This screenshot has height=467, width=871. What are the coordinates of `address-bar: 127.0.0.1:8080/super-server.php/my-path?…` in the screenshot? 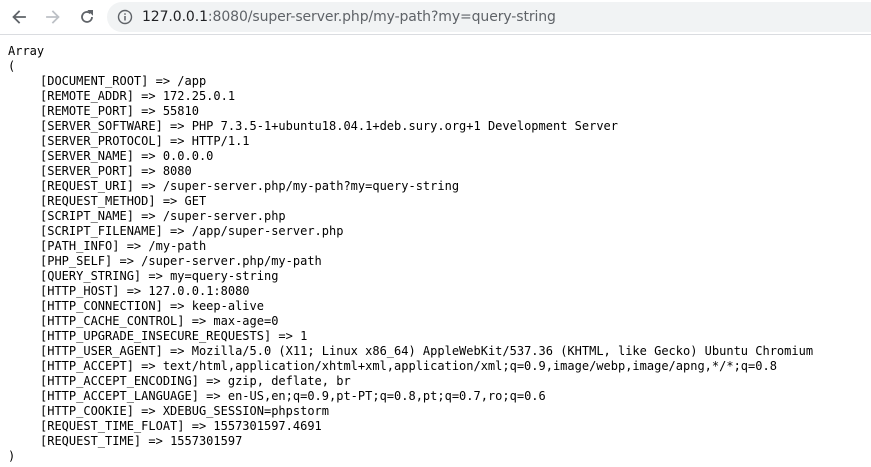 It's located at (489, 17).